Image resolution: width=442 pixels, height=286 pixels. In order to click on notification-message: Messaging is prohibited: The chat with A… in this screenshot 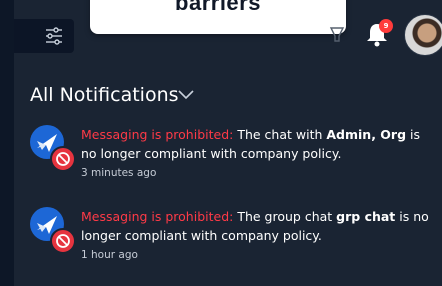, I will do `click(256, 144)`.